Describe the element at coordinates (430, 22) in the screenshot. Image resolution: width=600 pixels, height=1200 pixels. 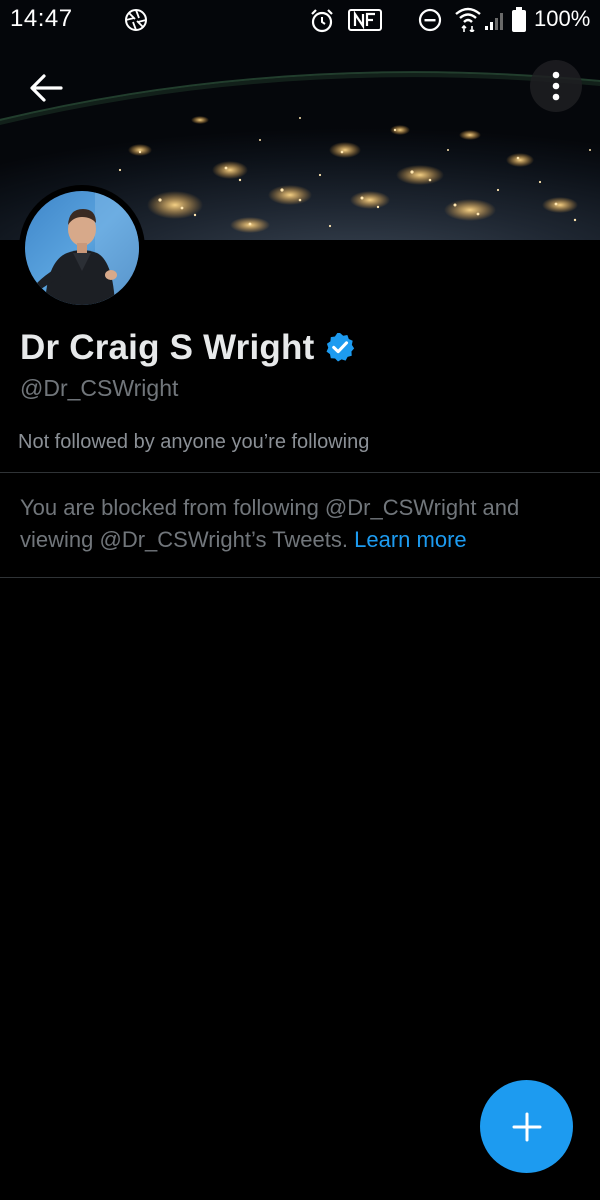
I see `do-not-disturb-icon` at that location.